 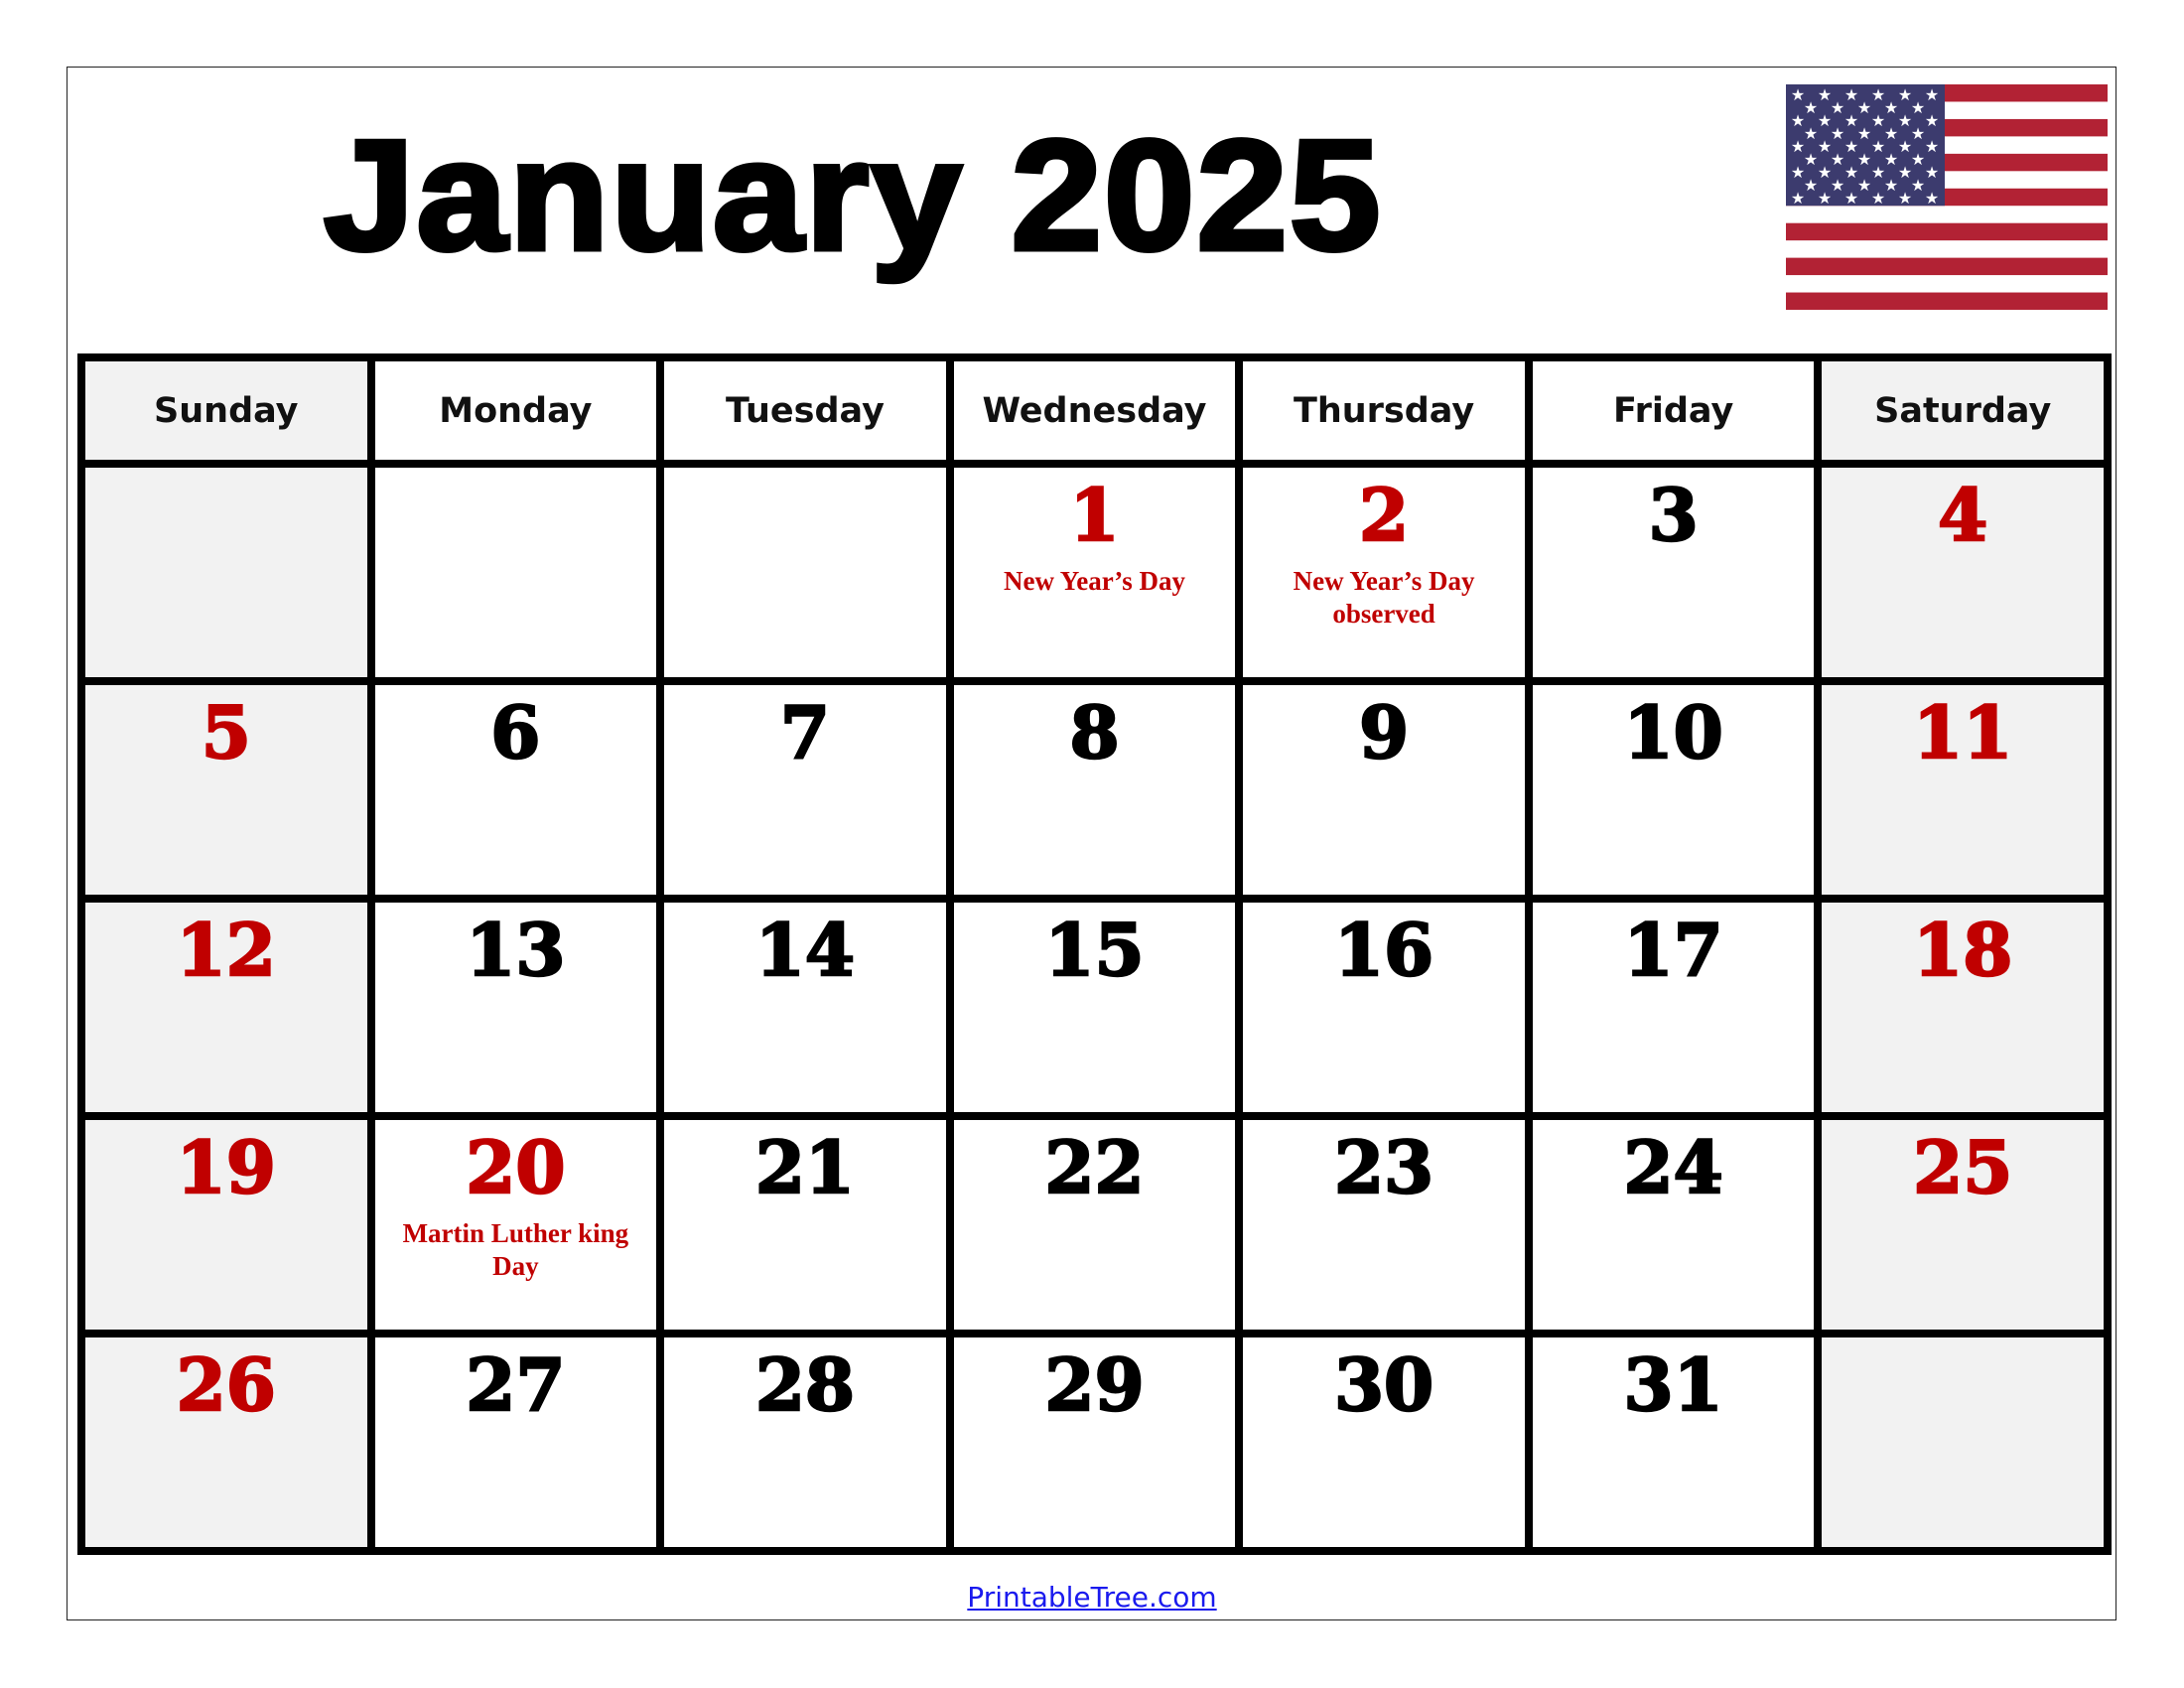 What do you see at coordinates (1384, 790) in the screenshot?
I see `day-cell-9: 9` at bounding box center [1384, 790].